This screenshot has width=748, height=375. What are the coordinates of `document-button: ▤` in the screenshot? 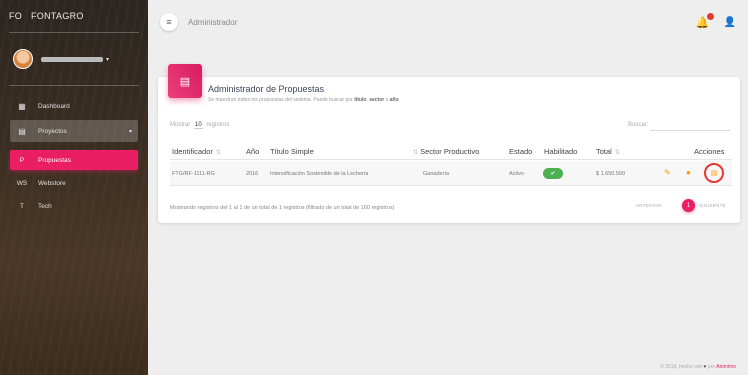 It's located at (714, 173).